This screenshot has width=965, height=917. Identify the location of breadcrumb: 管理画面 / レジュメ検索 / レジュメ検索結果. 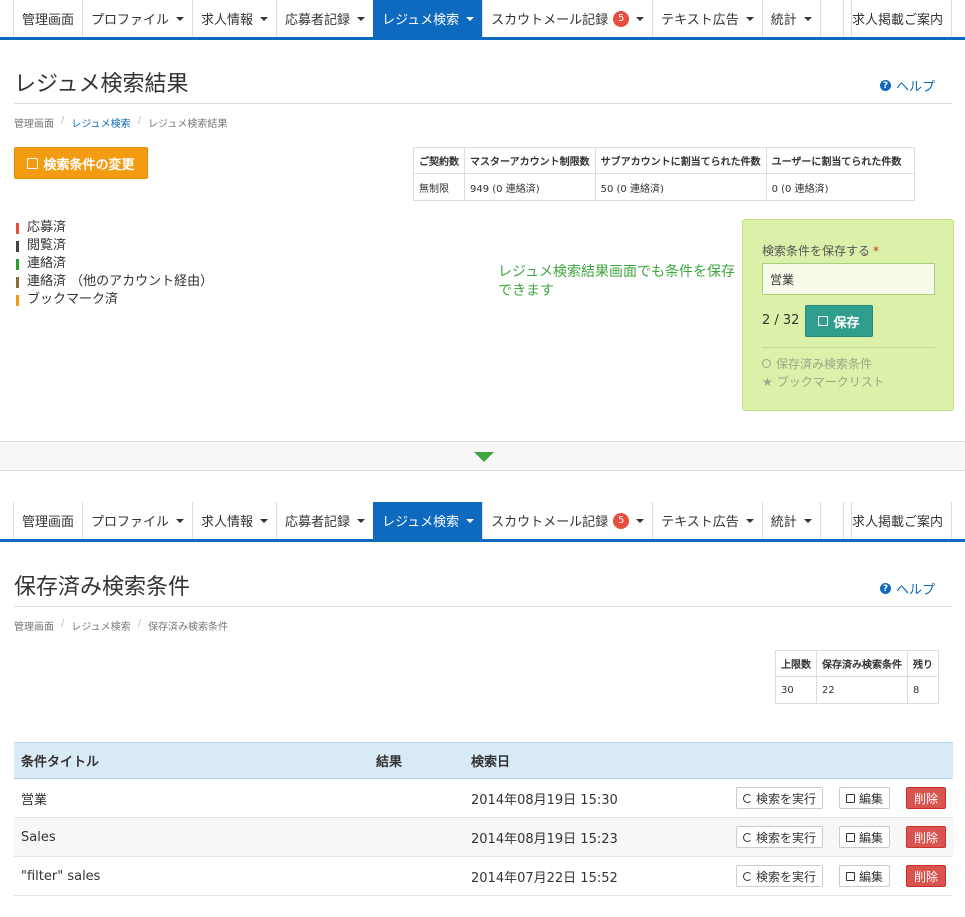
(120, 122).